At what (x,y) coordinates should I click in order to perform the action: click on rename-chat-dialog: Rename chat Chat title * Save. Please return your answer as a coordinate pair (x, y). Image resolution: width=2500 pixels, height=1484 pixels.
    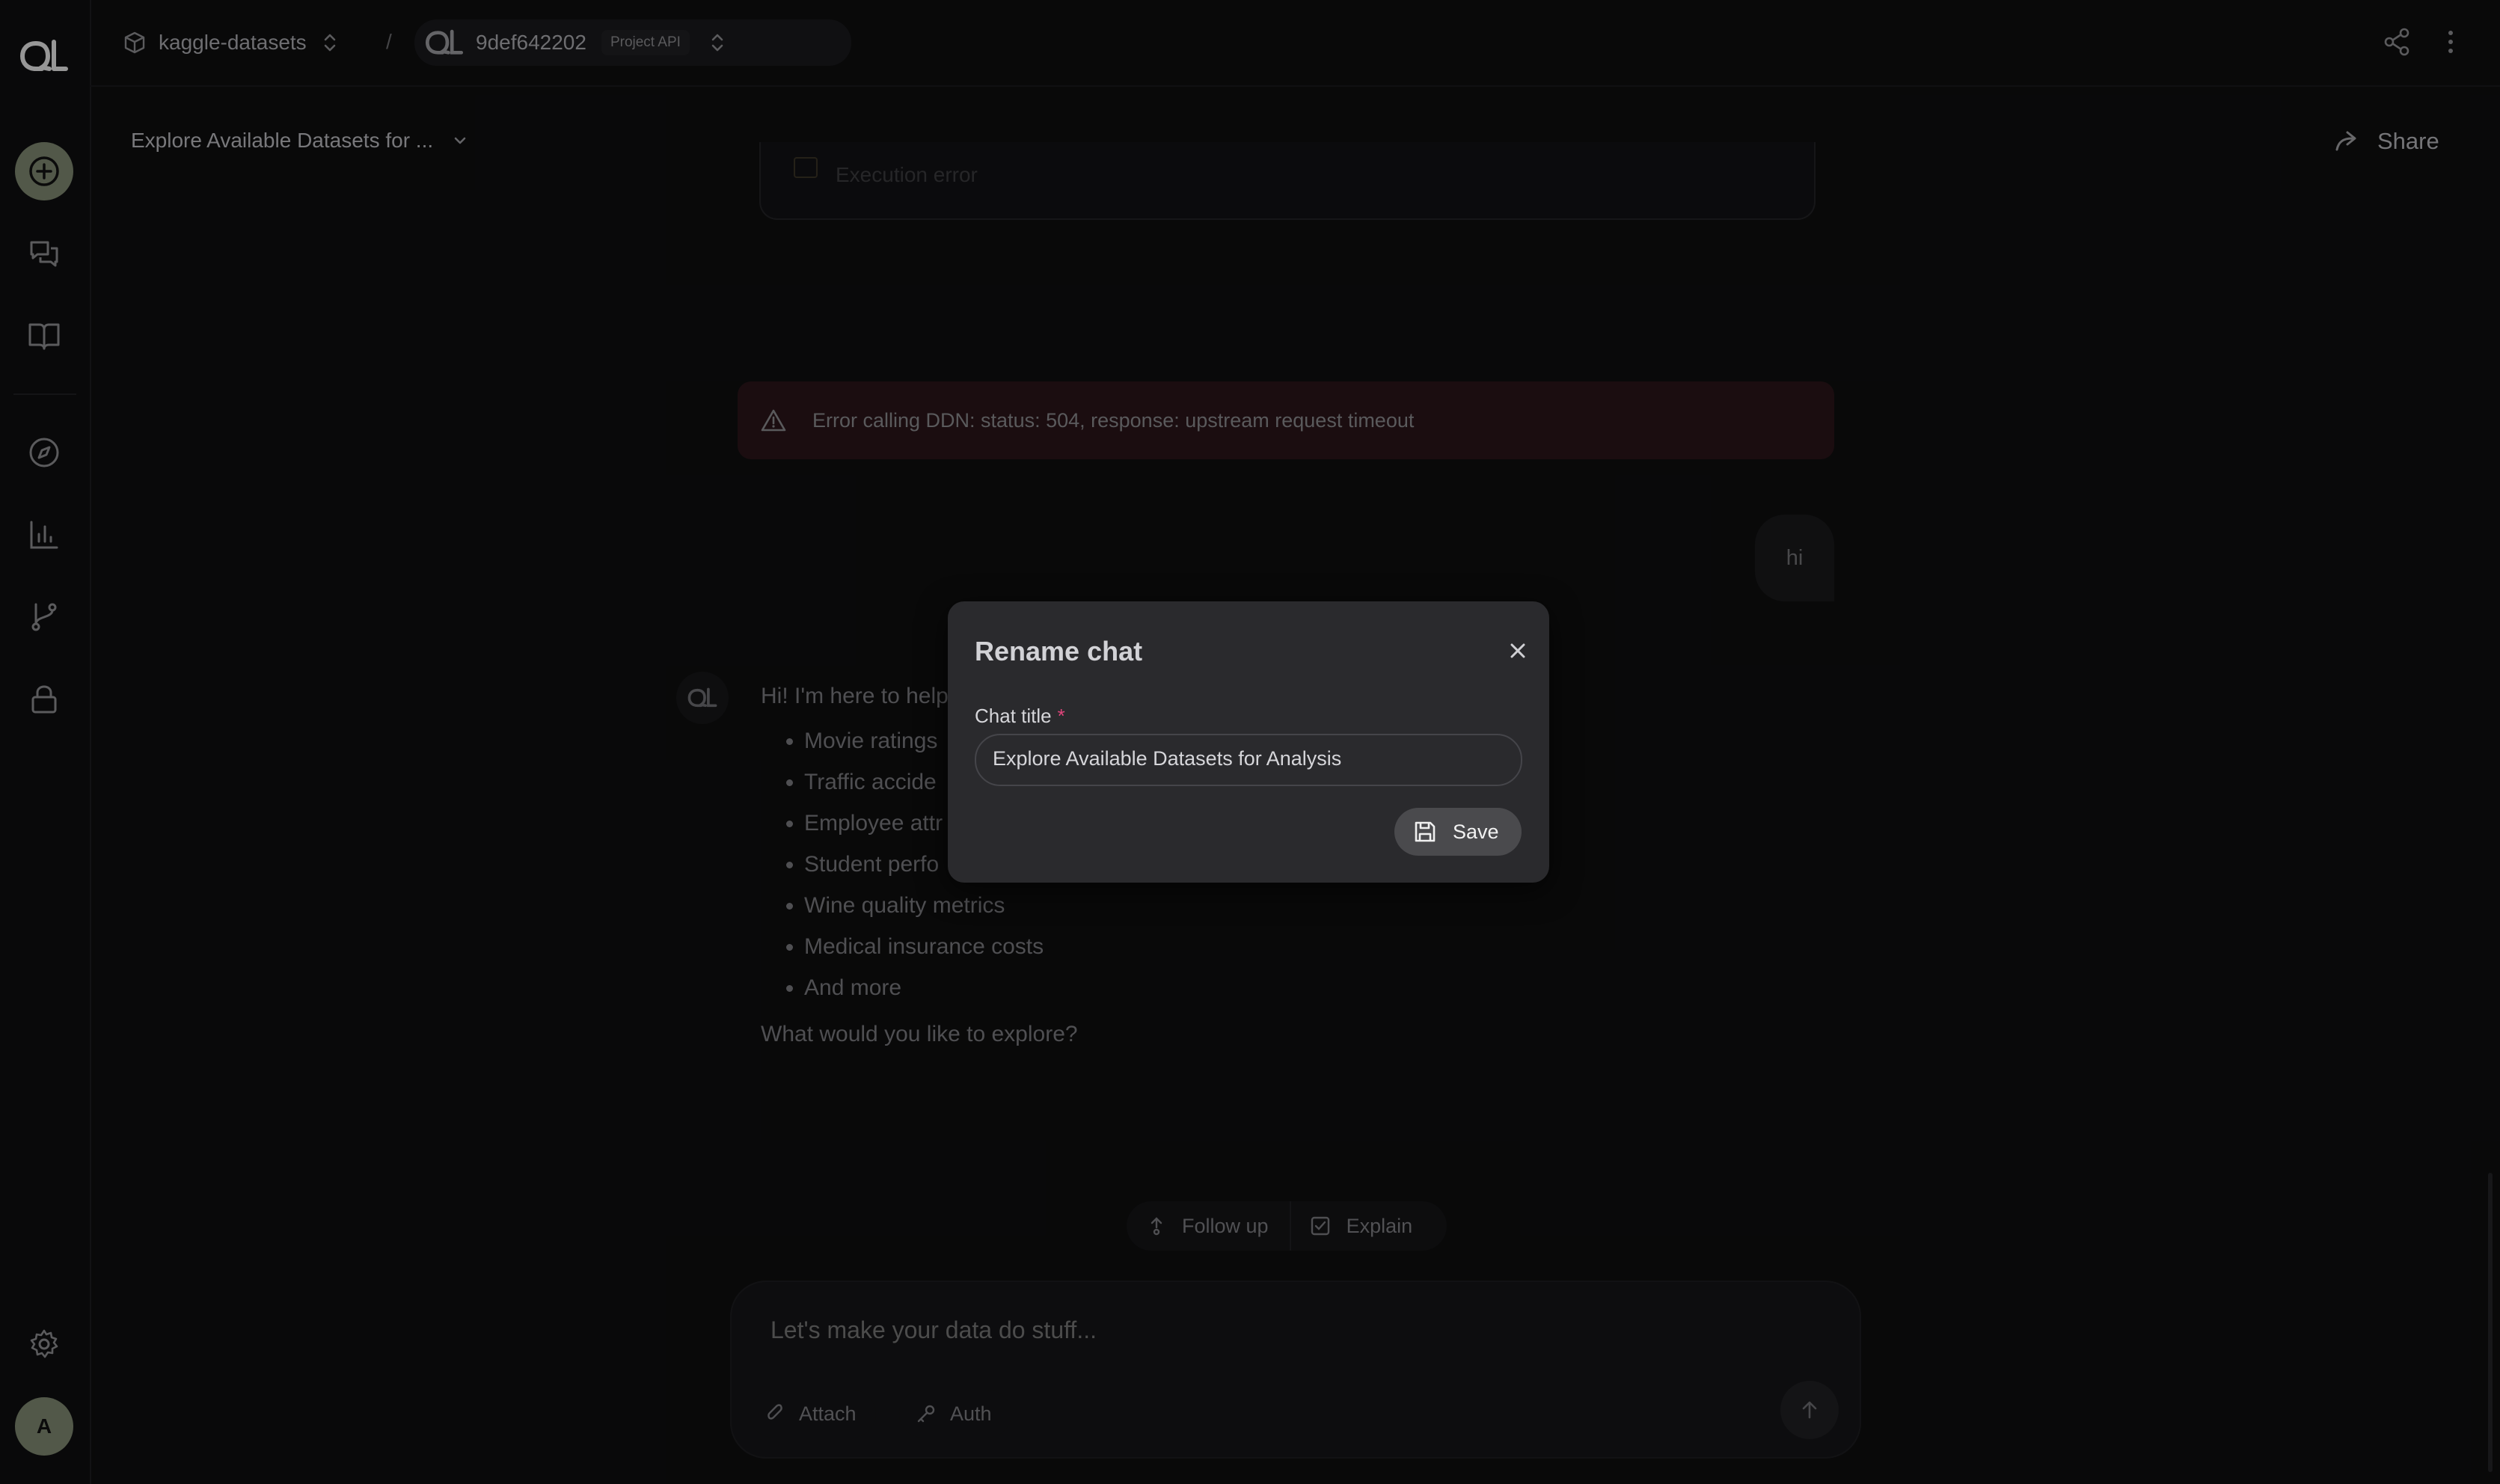
    Looking at the image, I should click on (1248, 742).